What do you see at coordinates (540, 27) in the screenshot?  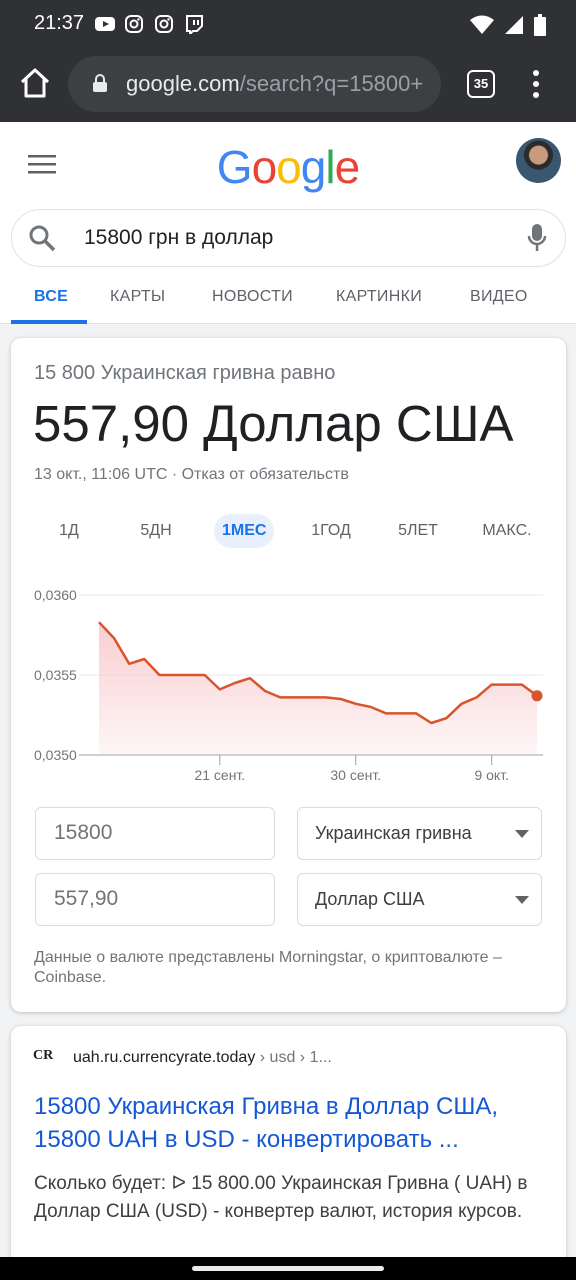 I see `battery-icon` at bounding box center [540, 27].